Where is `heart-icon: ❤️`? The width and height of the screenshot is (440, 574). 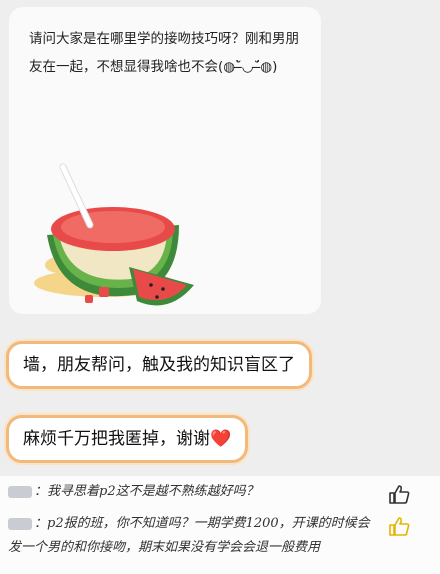 heart-icon: ❤️ is located at coordinates (221, 439).